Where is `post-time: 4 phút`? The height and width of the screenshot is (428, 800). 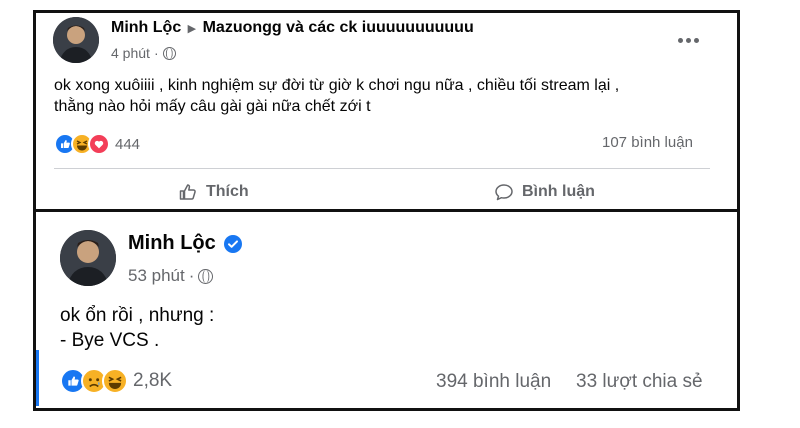 post-time: 4 phút is located at coordinates (130, 53).